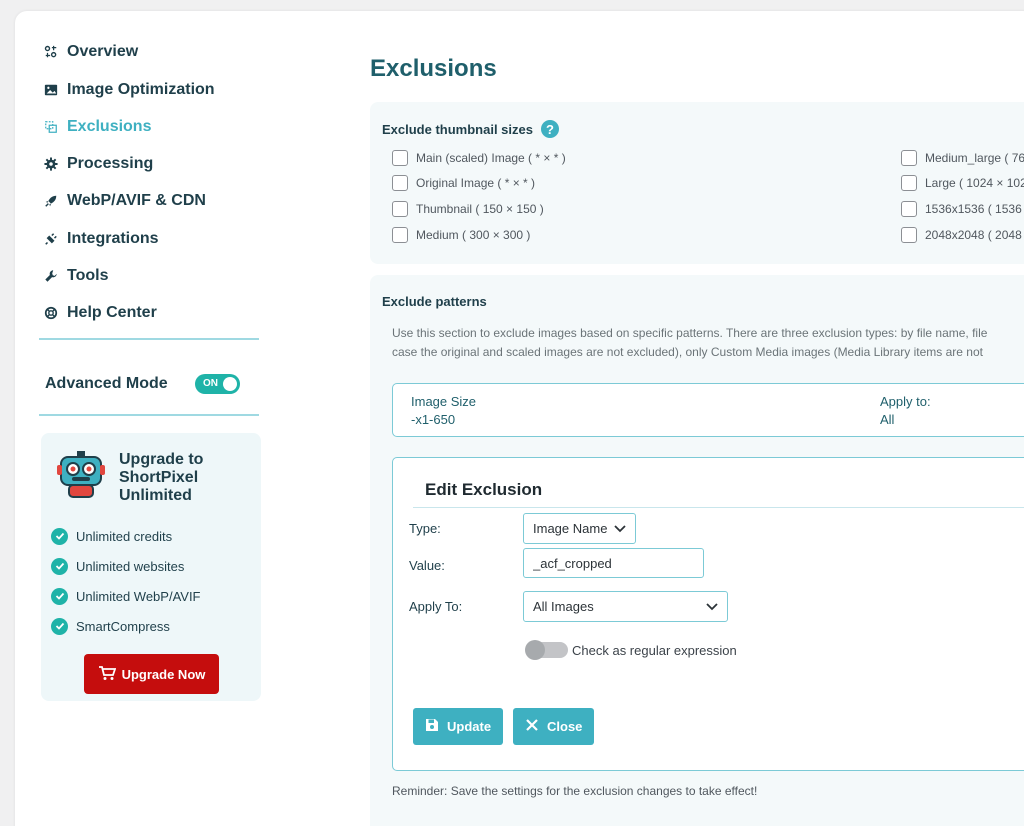  What do you see at coordinates (130, 566) in the screenshot?
I see `feature-label: Unlimited websites` at bounding box center [130, 566].